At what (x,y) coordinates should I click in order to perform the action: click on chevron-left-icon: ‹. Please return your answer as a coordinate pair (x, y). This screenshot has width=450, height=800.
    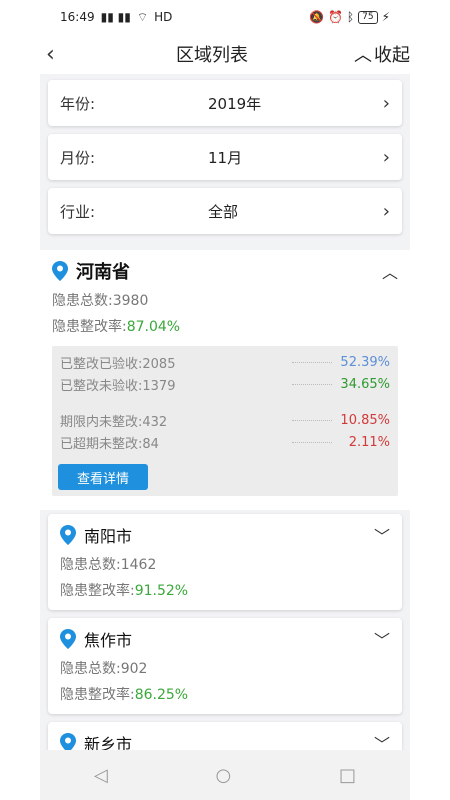
    Looking at the image, I should click on (50, 54).